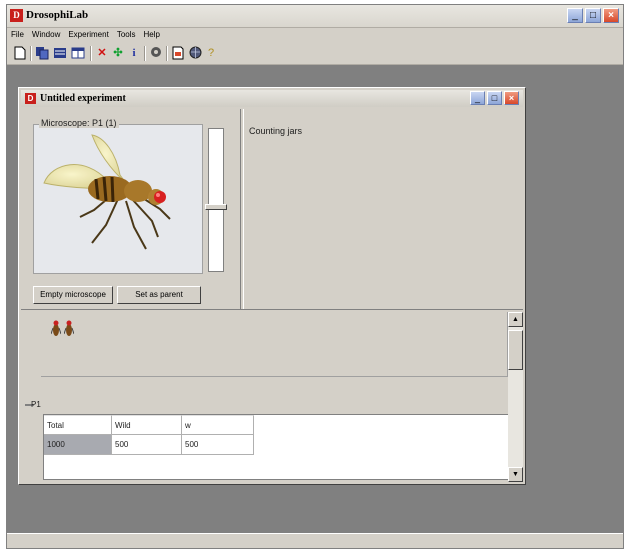 The width and height of the screenshot is (630, 553). Describe the element at coordinates (147, 445) in the screenshot. I see `table-cell-wild: 500` at that location.